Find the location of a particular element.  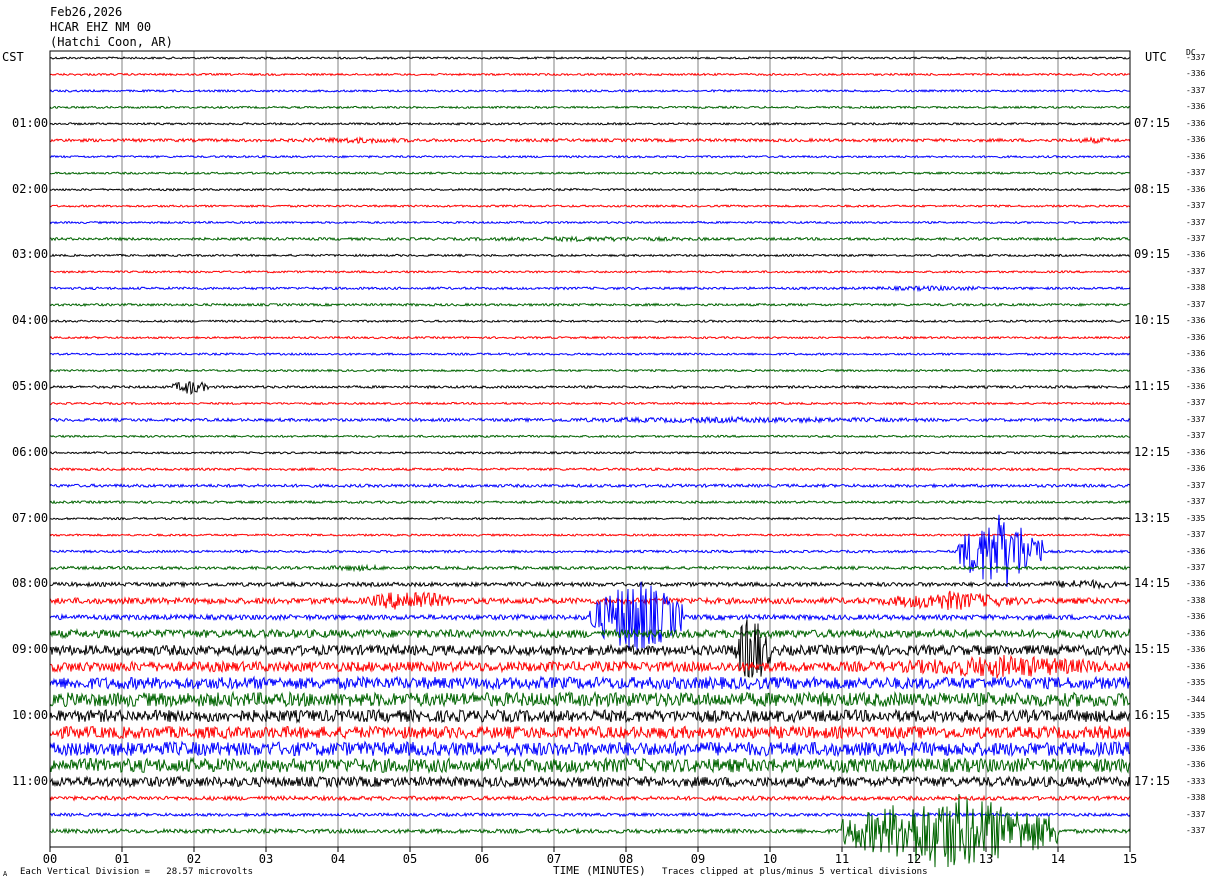

x-tick-label: 03 is located at coordinates (266, 859).